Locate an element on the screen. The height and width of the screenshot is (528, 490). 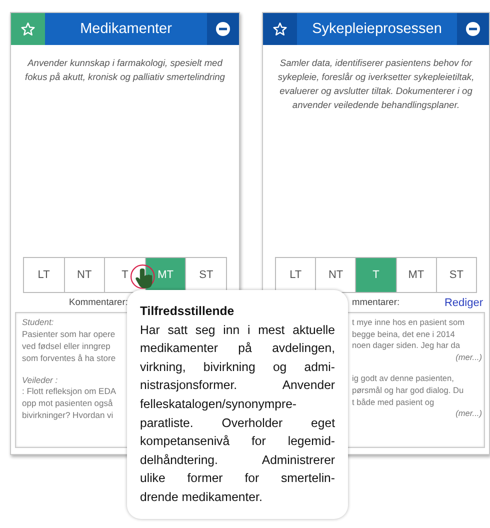
card-title: Sykepleieprosessen is located at coordinates (377, 29).